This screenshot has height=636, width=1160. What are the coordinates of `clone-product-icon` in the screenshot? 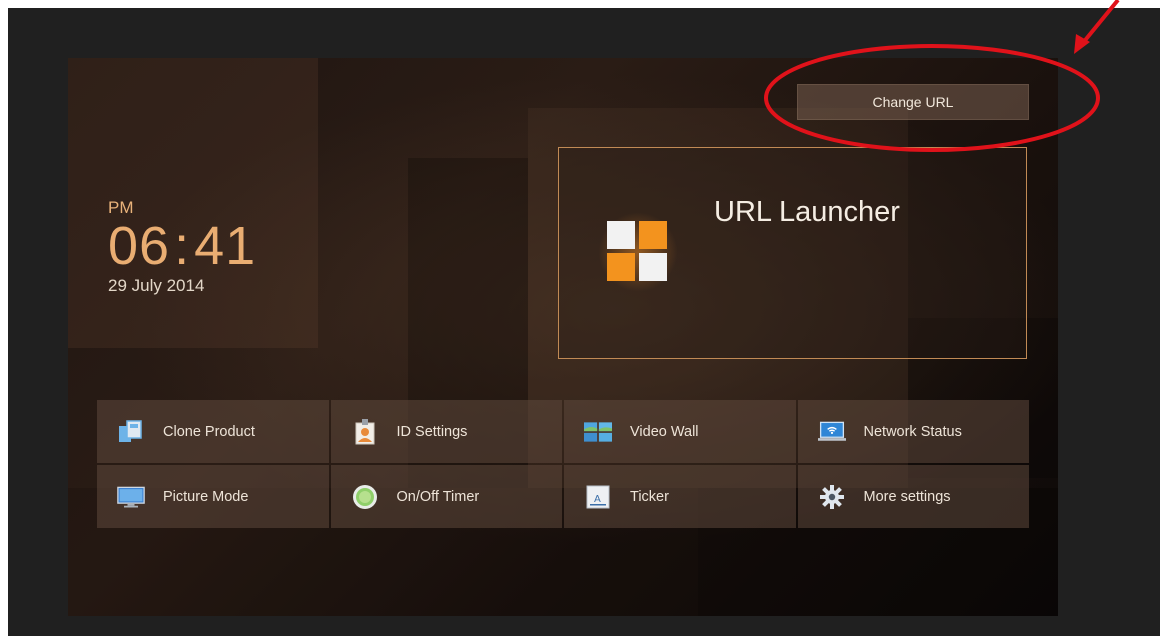 It's located at (131, 431).